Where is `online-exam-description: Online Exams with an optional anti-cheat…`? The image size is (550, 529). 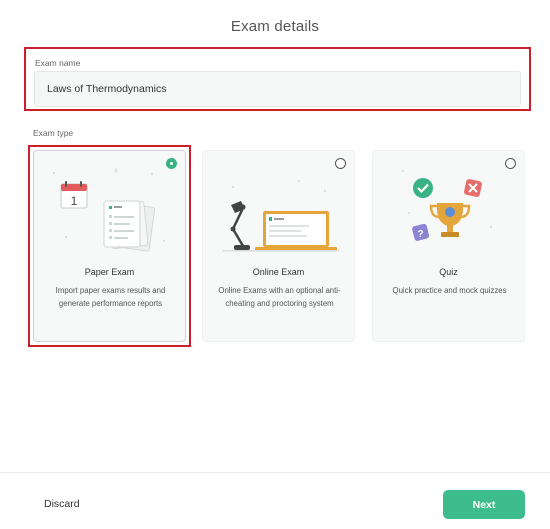
online-exam-description: Online Exams with an optional anti-cheat… is located at coordinates (279, 297).